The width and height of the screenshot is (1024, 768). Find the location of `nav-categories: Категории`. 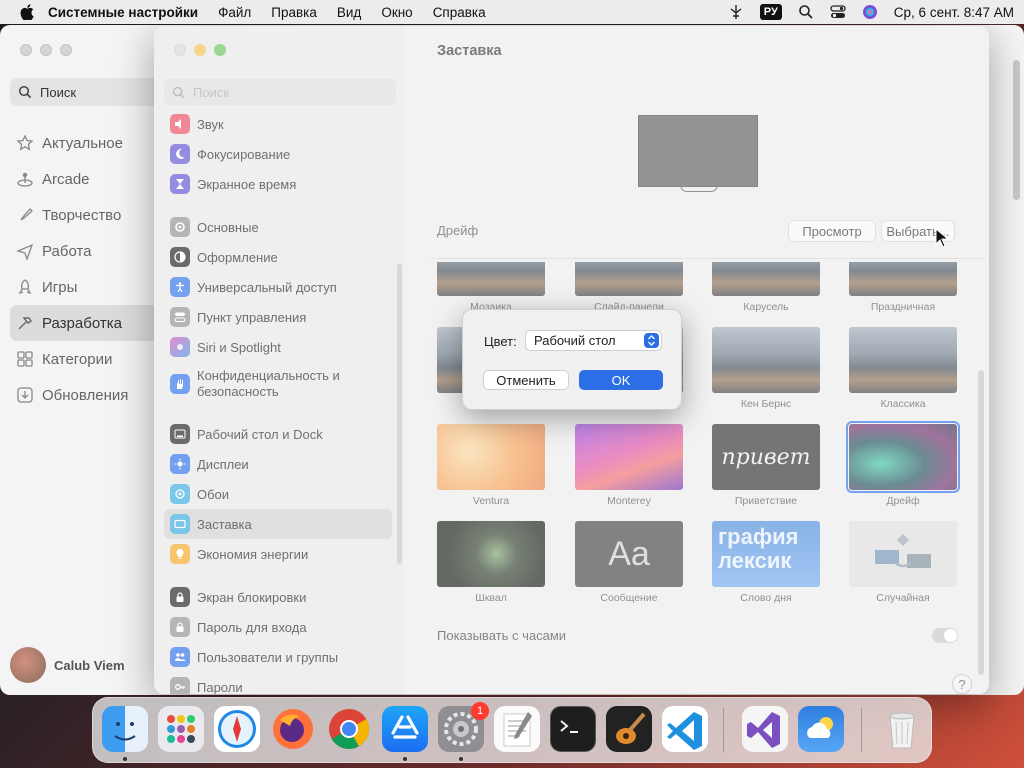

nav-categories: Категории is located at coordinates (85, 359).